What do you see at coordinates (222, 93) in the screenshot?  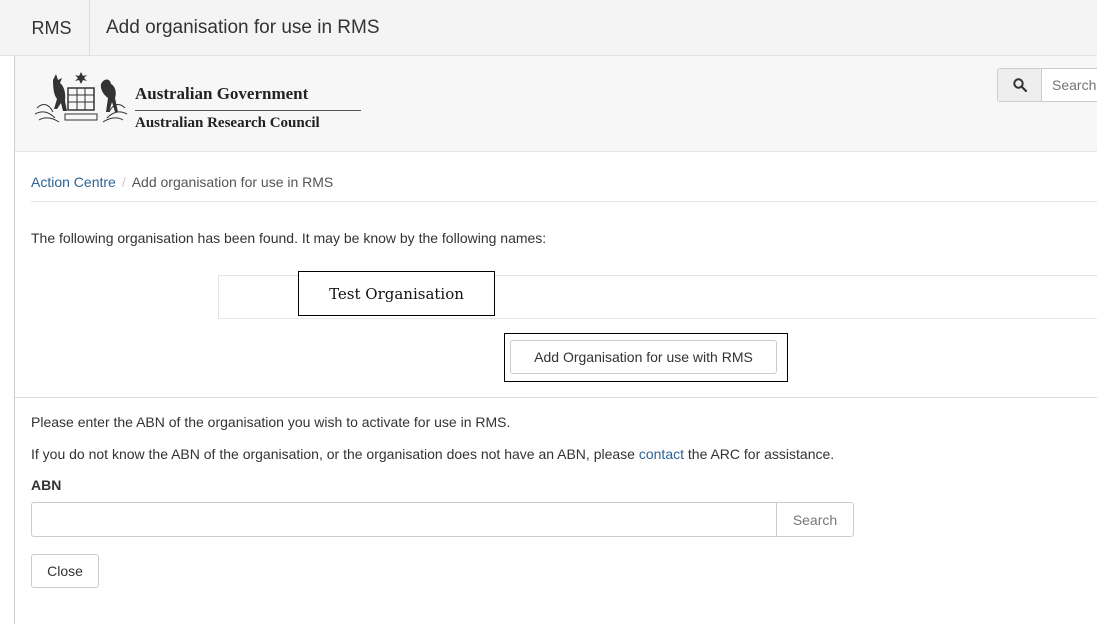 I see `logo-line-1: Australian Government` at bounding box center [222, 93].